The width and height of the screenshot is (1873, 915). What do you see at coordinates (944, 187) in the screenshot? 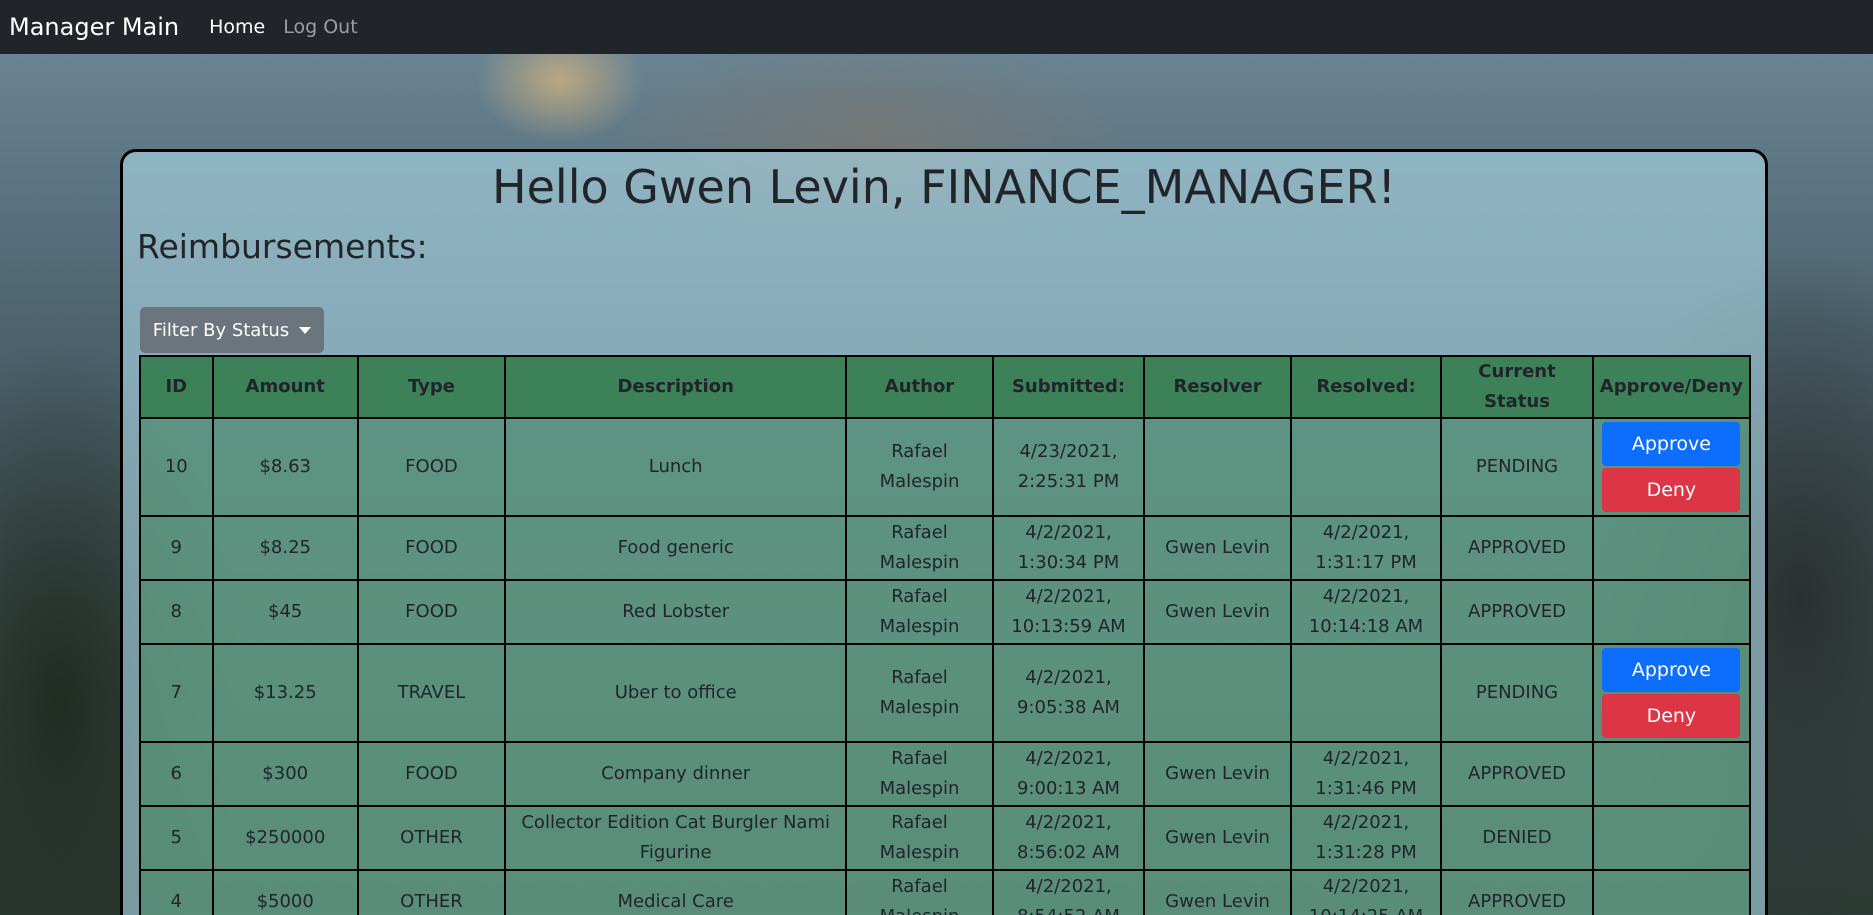
I see `page-title: Hello Gwen Levin, FINANCE_MANAGER!` at bounding box center [944, 187].